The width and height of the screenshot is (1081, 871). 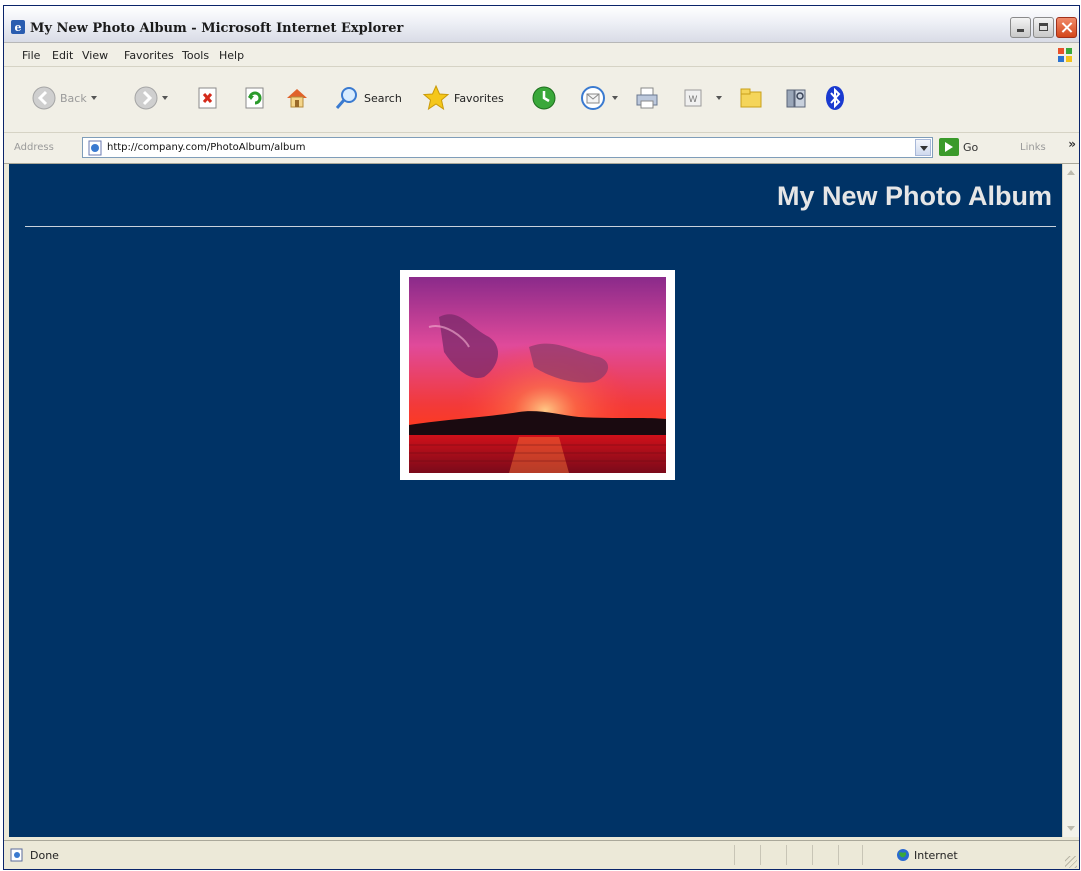 I want to click on edit-dropdown-icon, so click(x=719, y=98).